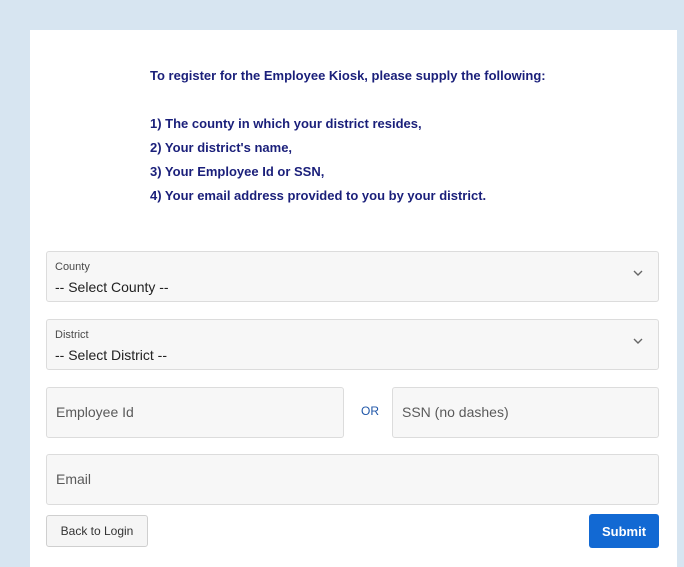 This screenshot has width=684, height=567. Describe the element at coordinates (624, 531) in the screenshot. I see `submit-button: Submit` at that location.